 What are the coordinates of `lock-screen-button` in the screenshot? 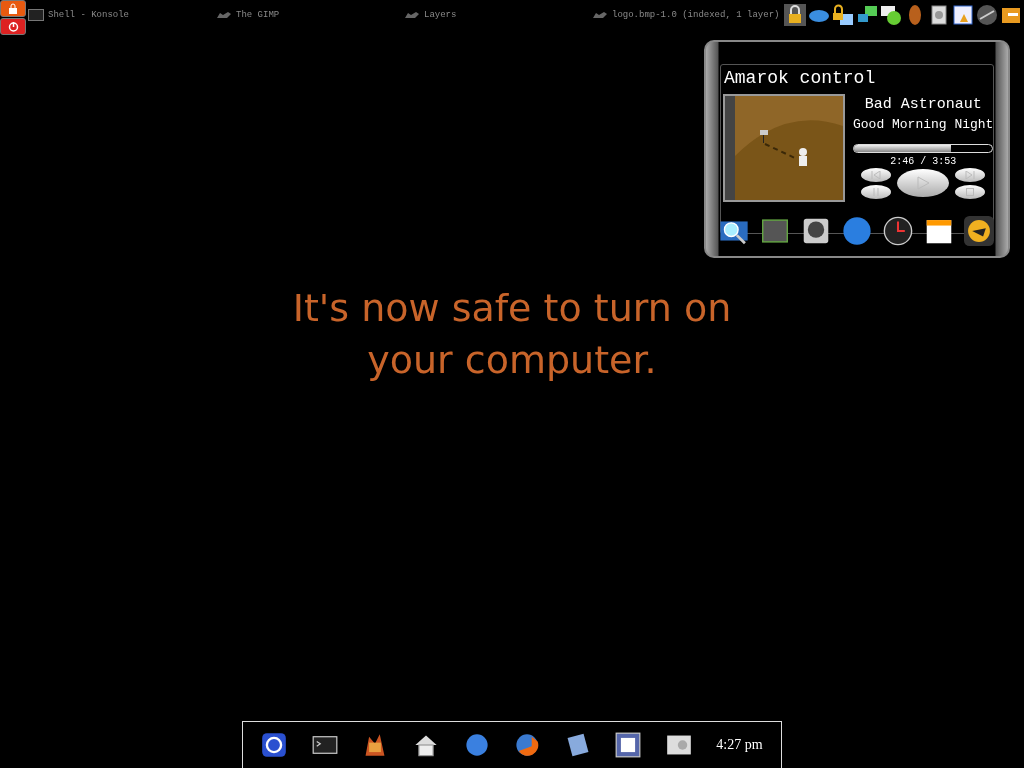 It's located at (13, 8).